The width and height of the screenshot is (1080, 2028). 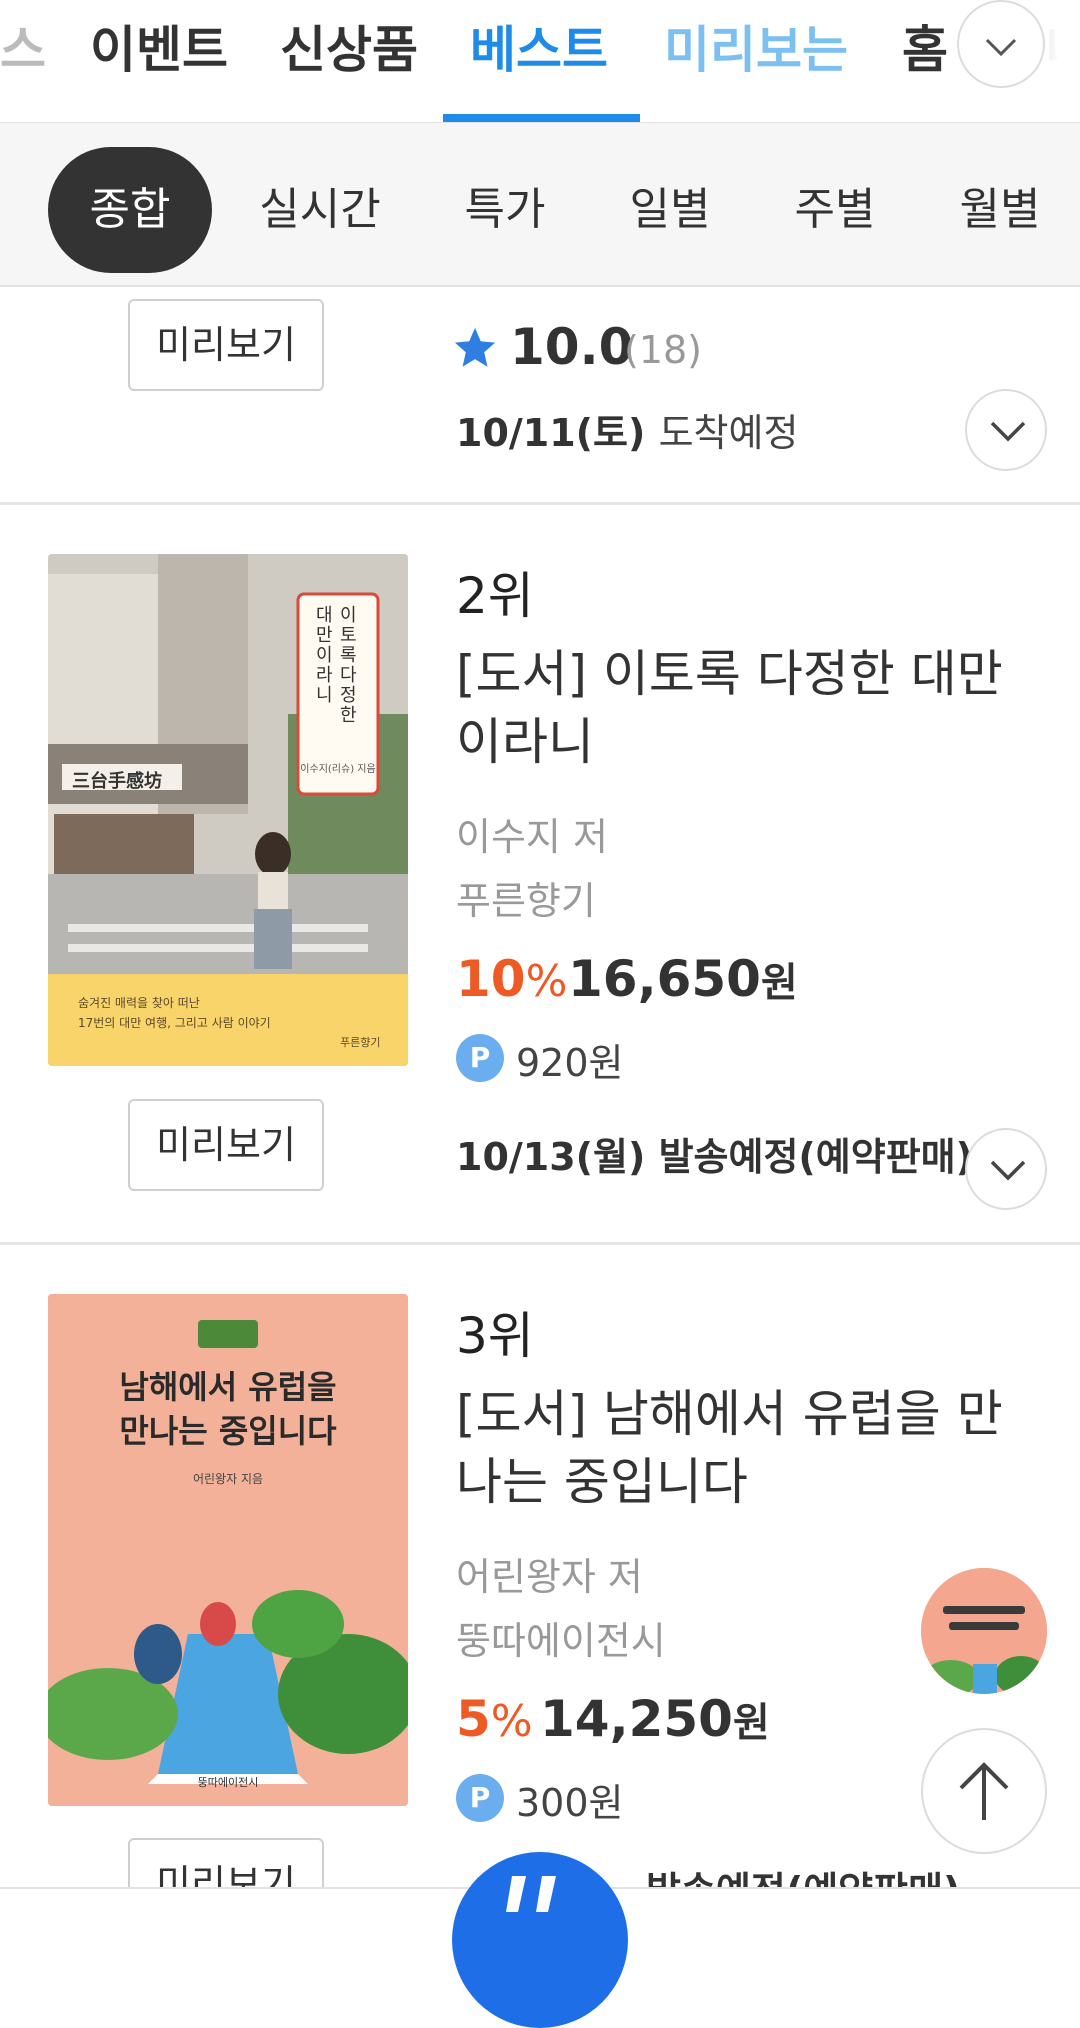 I want to click on book-cover: 남해에서 유럽을 만나는 중입니다 어린왕자 지음 뚱따에이전시, so click(x=228, y=1550).